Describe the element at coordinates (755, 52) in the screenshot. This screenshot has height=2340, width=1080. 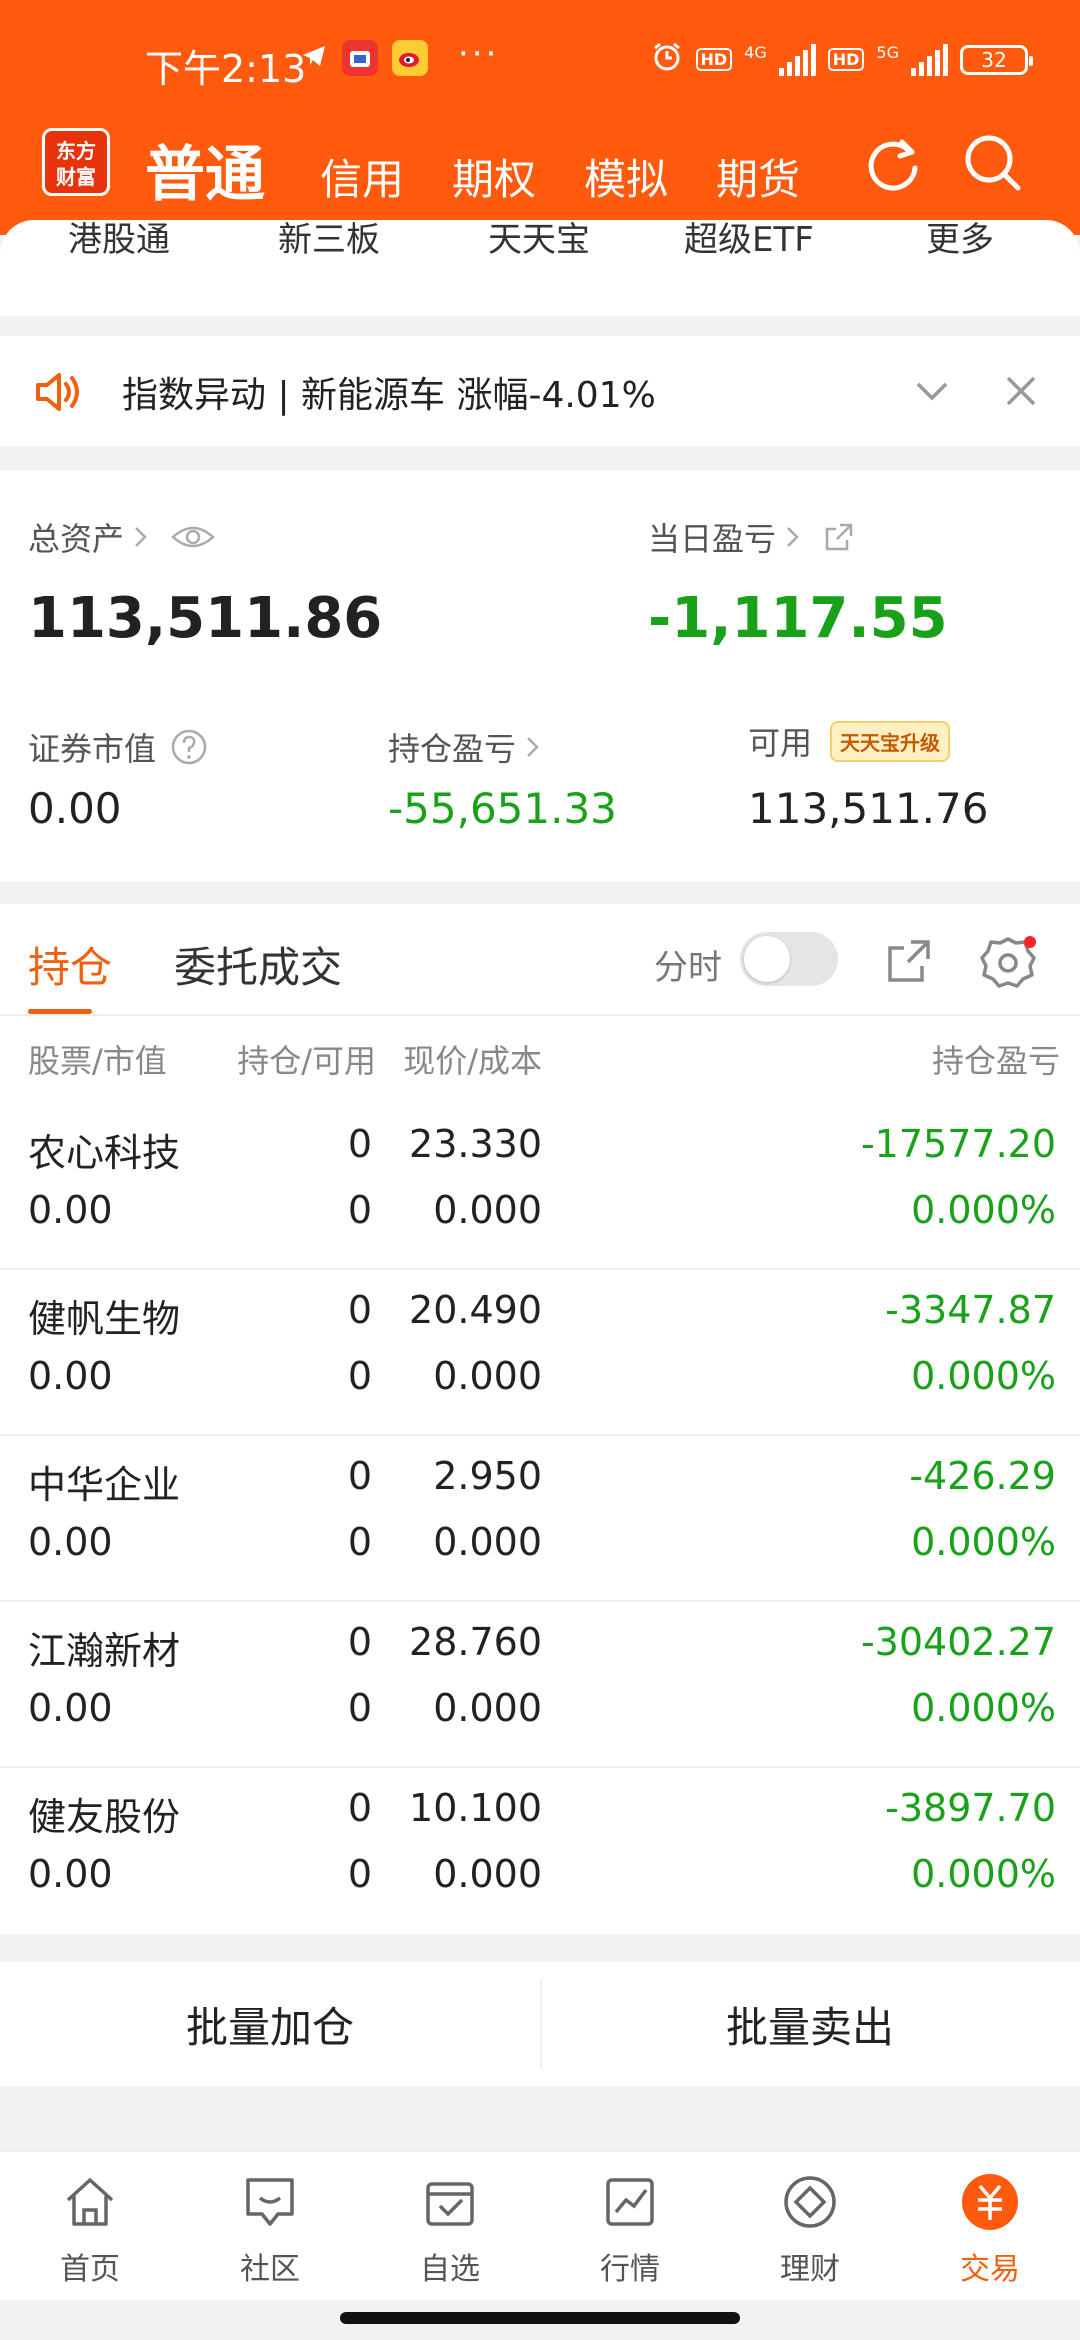
I see `network-type: 4G` at that location.